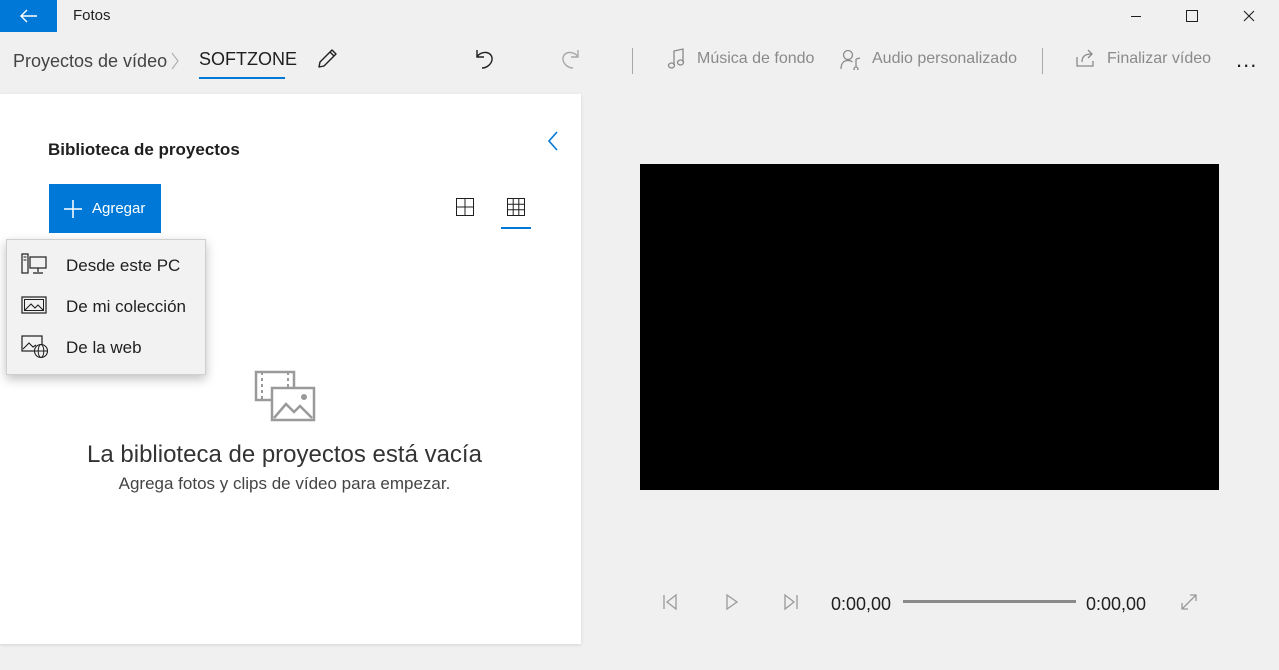 The height and width of the screenshot is (670, 1279). Describe the element at coordinates (944, 59) in the screenshot. I see `custom-audio-button: Audio personalizado` at that location.